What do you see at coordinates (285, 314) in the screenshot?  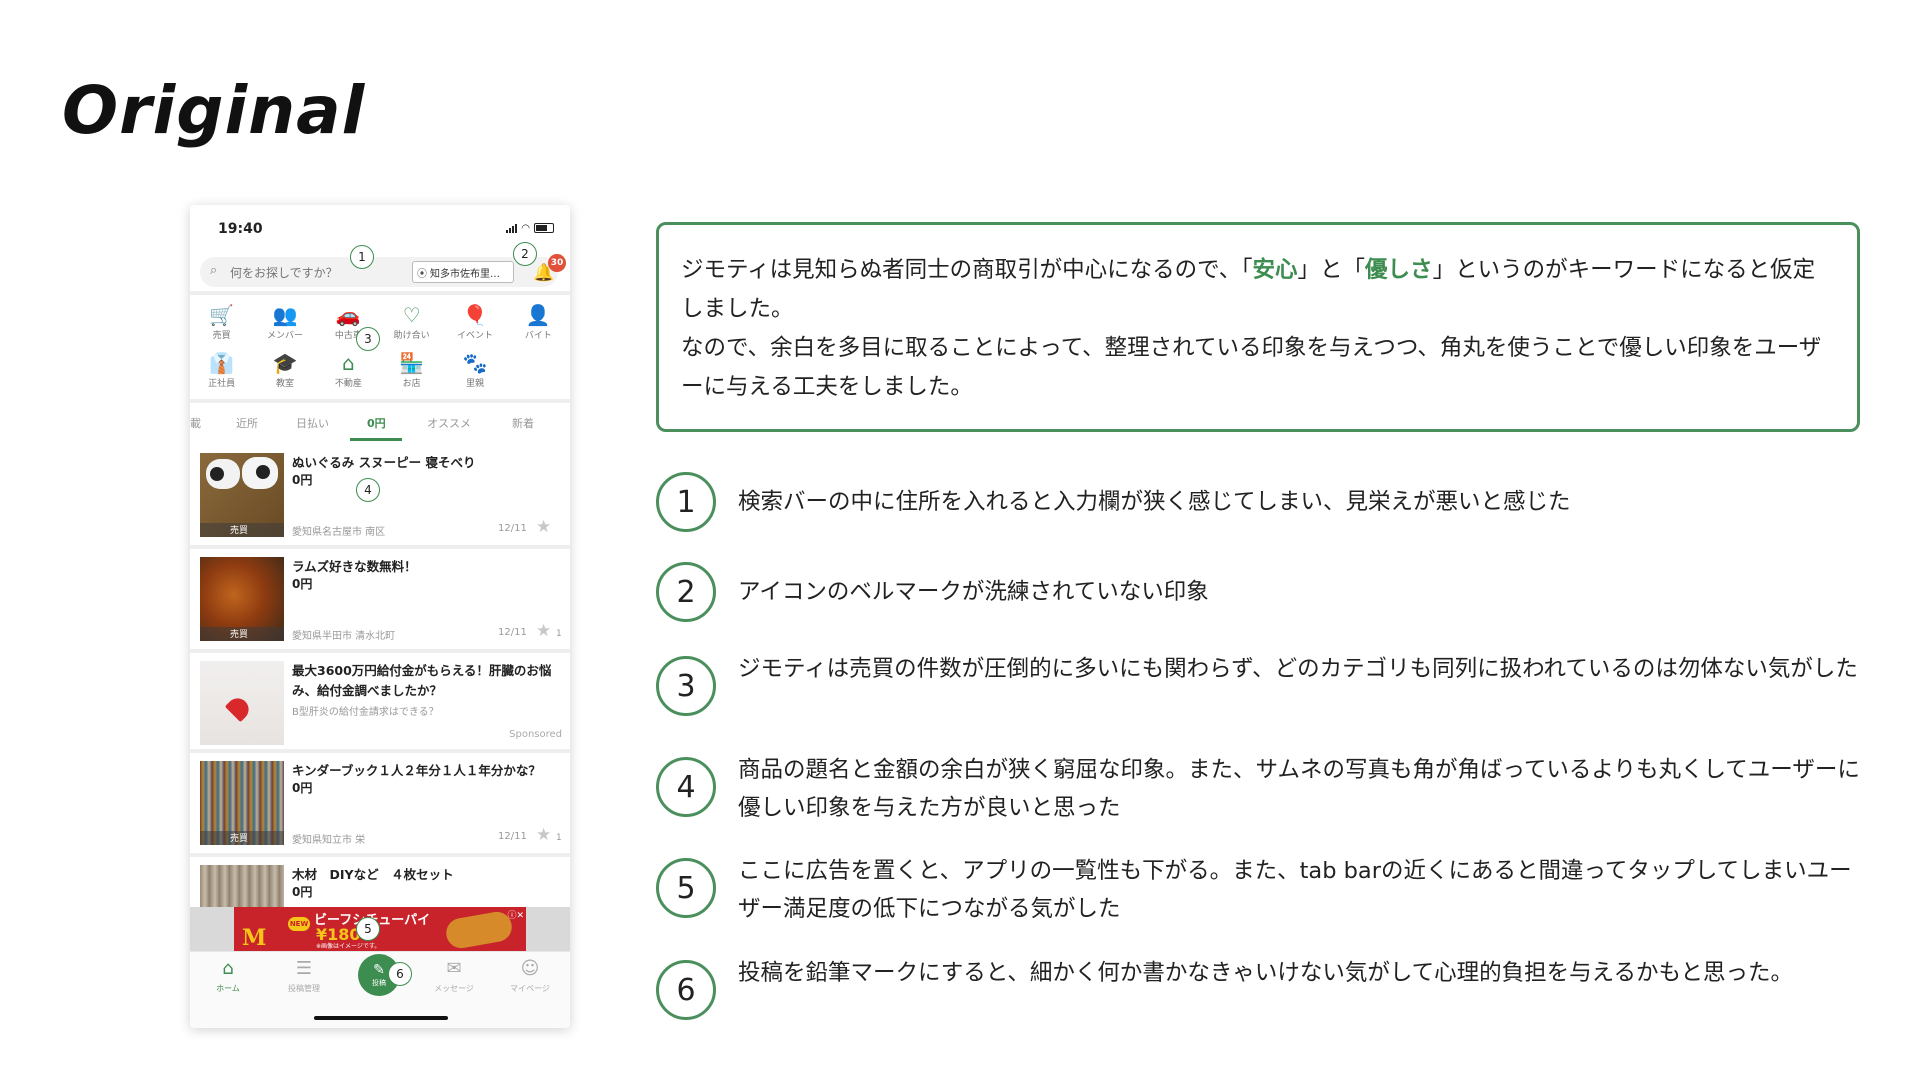 I see `members-icon: 👥` at bounding box center [285, 314].